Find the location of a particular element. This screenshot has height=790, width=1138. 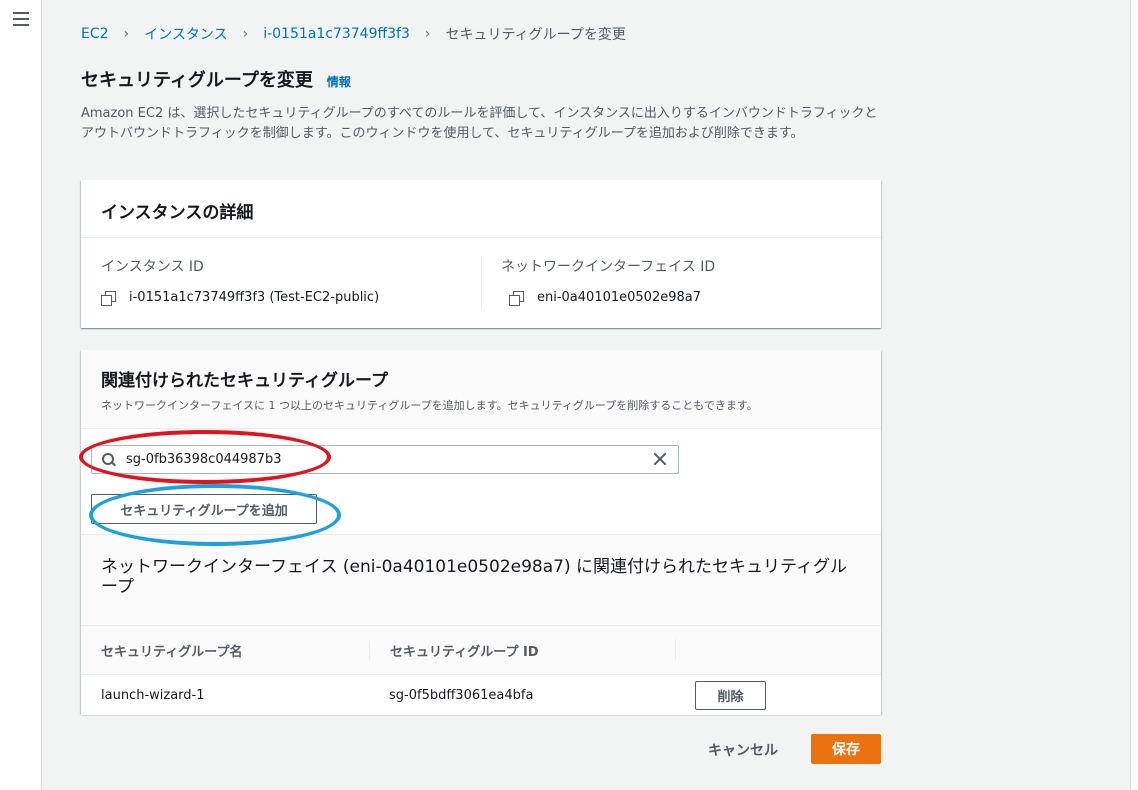

eni-id-value-row: eni-0a40101e0502e98a7 is located at coordinates (608, 298).